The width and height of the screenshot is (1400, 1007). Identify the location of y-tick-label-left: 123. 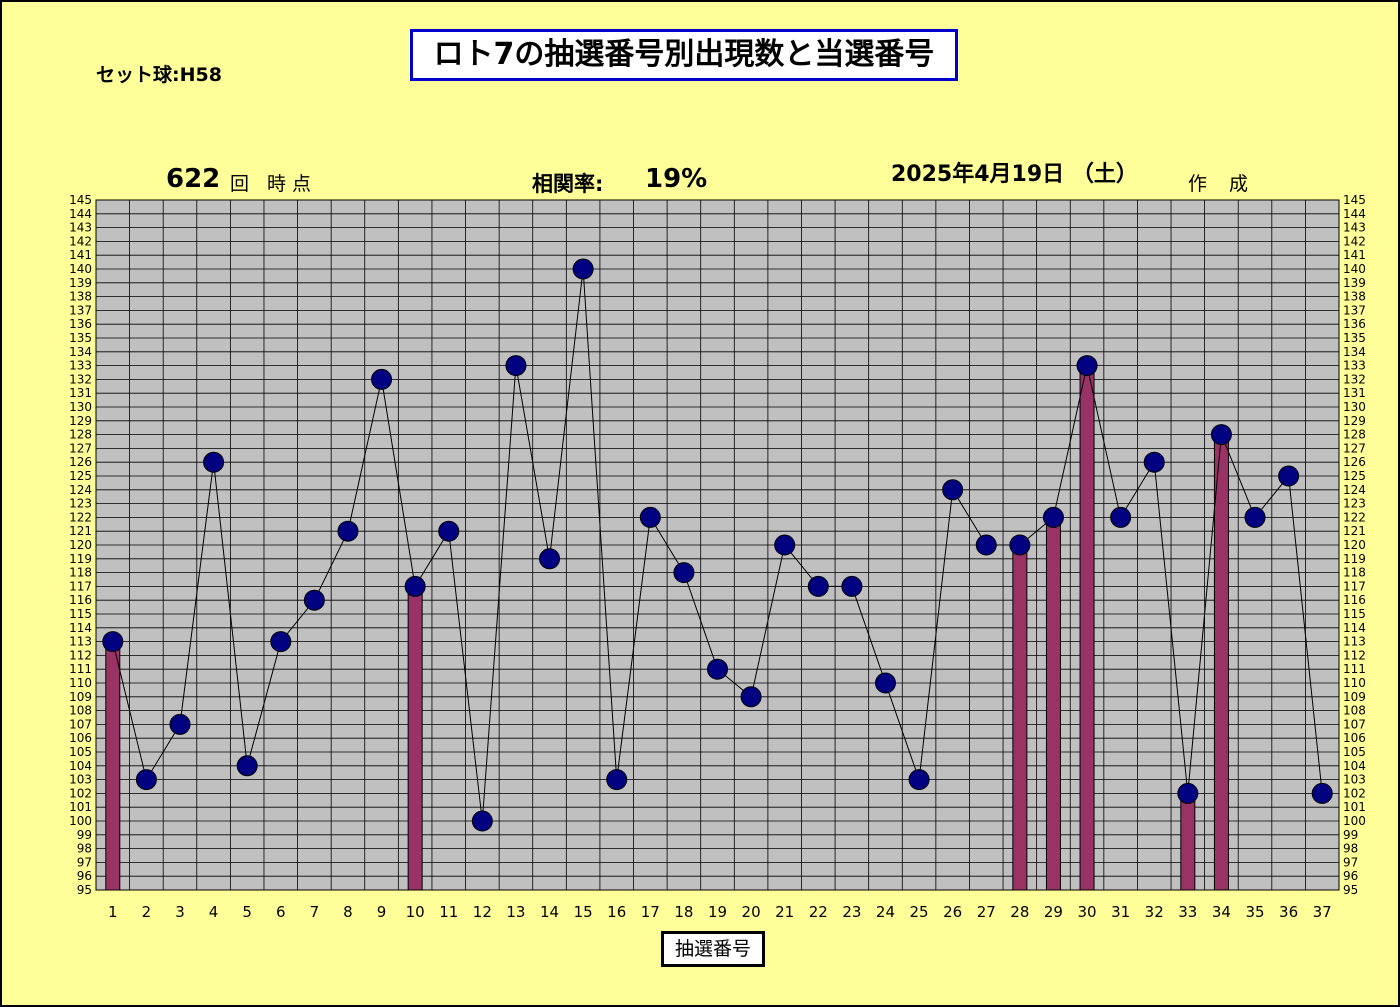
(80, 504).